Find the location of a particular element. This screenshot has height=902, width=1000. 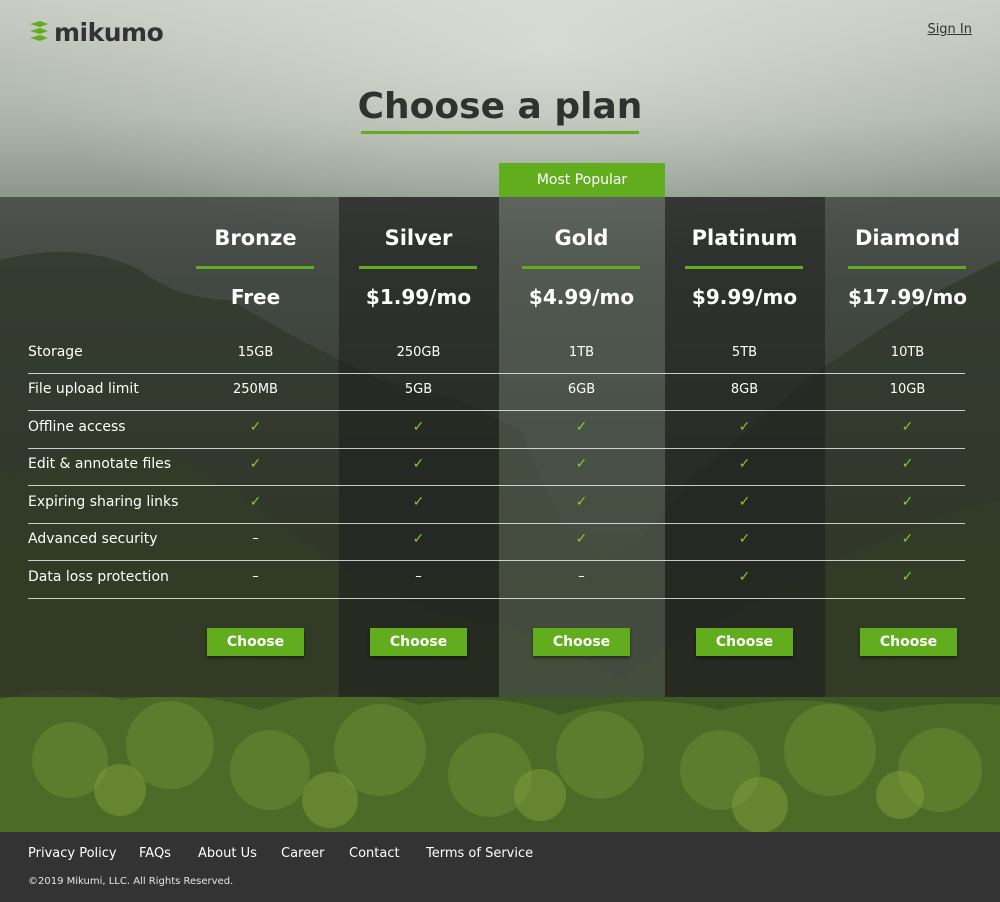

feature-label-data-loss-protection: Data loss protection is located at coordinates (98, 577).